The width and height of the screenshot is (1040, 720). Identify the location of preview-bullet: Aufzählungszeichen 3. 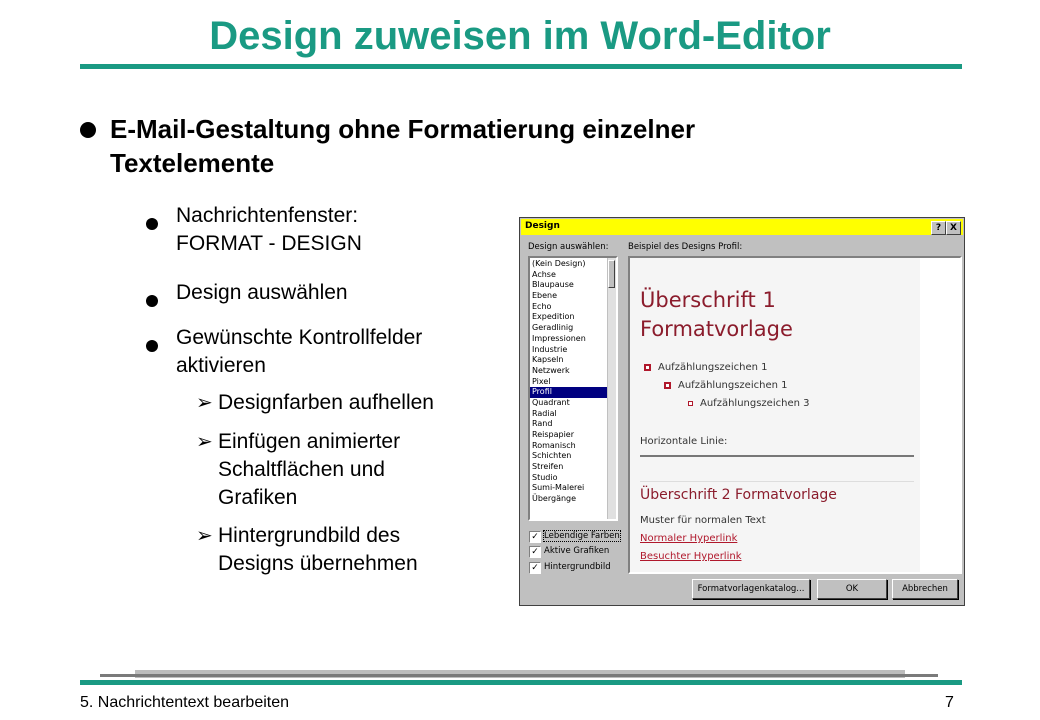
(749, 403).